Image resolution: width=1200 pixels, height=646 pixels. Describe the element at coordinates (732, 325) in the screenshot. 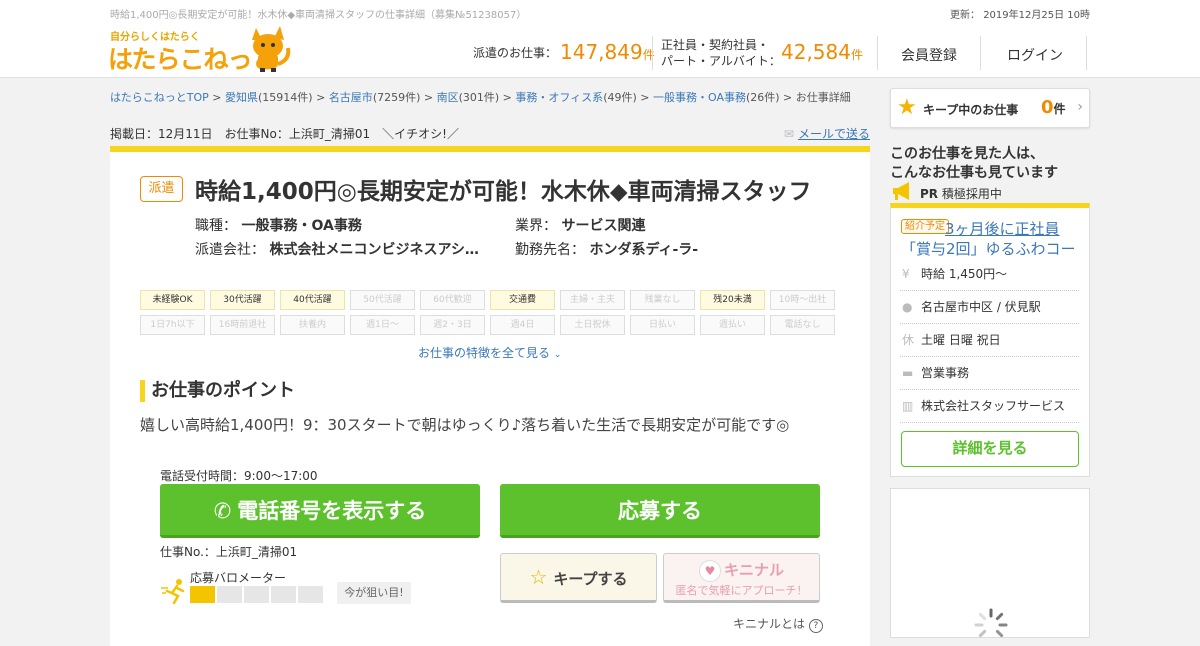

I see `feature-tag: 週払い` at that location.